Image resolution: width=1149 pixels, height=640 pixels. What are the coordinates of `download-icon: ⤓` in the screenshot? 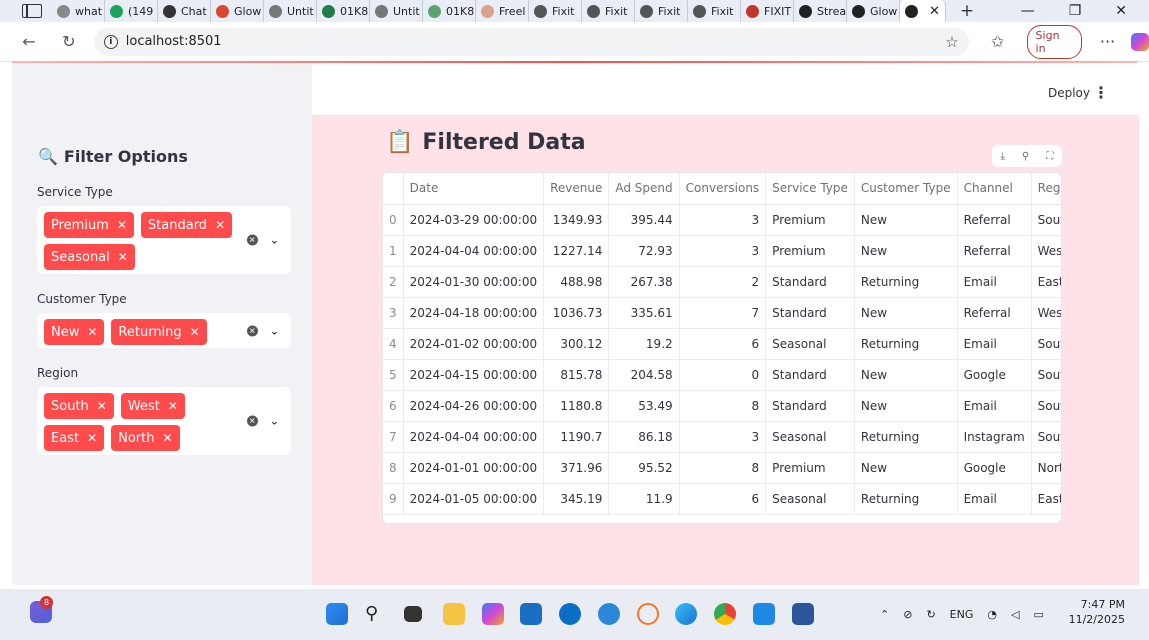 It's located at (1003, 156).